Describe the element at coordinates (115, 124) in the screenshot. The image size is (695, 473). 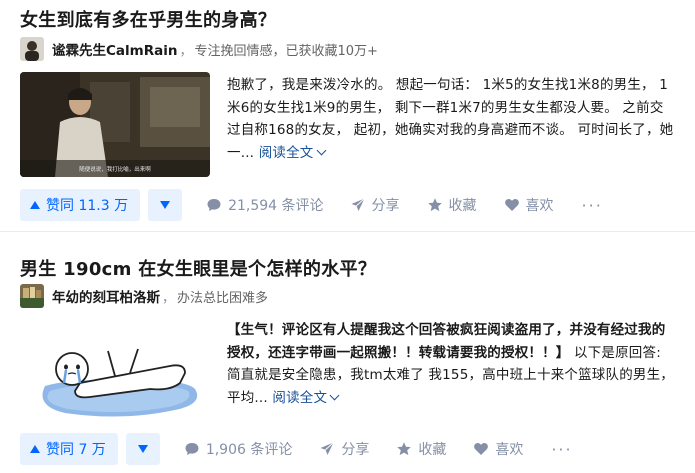
I see `answer-thumbnail: 随便说说，我打比喻，出来啊` at that location.